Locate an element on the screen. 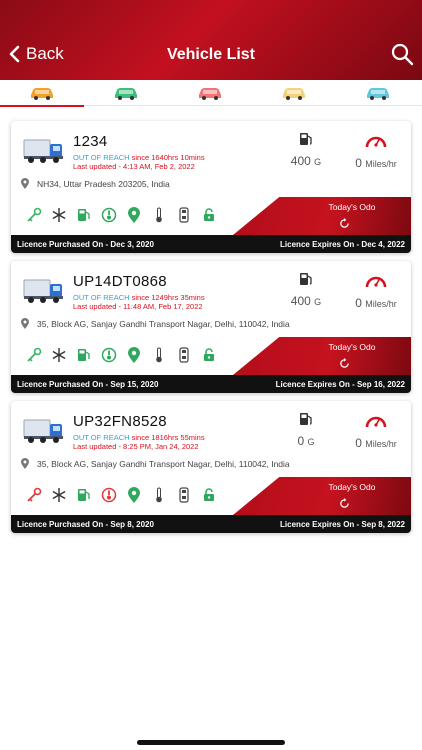  licence-purchased: Licence Purchased On - Dec 3, 2020 is located at coordinates (85, 244).